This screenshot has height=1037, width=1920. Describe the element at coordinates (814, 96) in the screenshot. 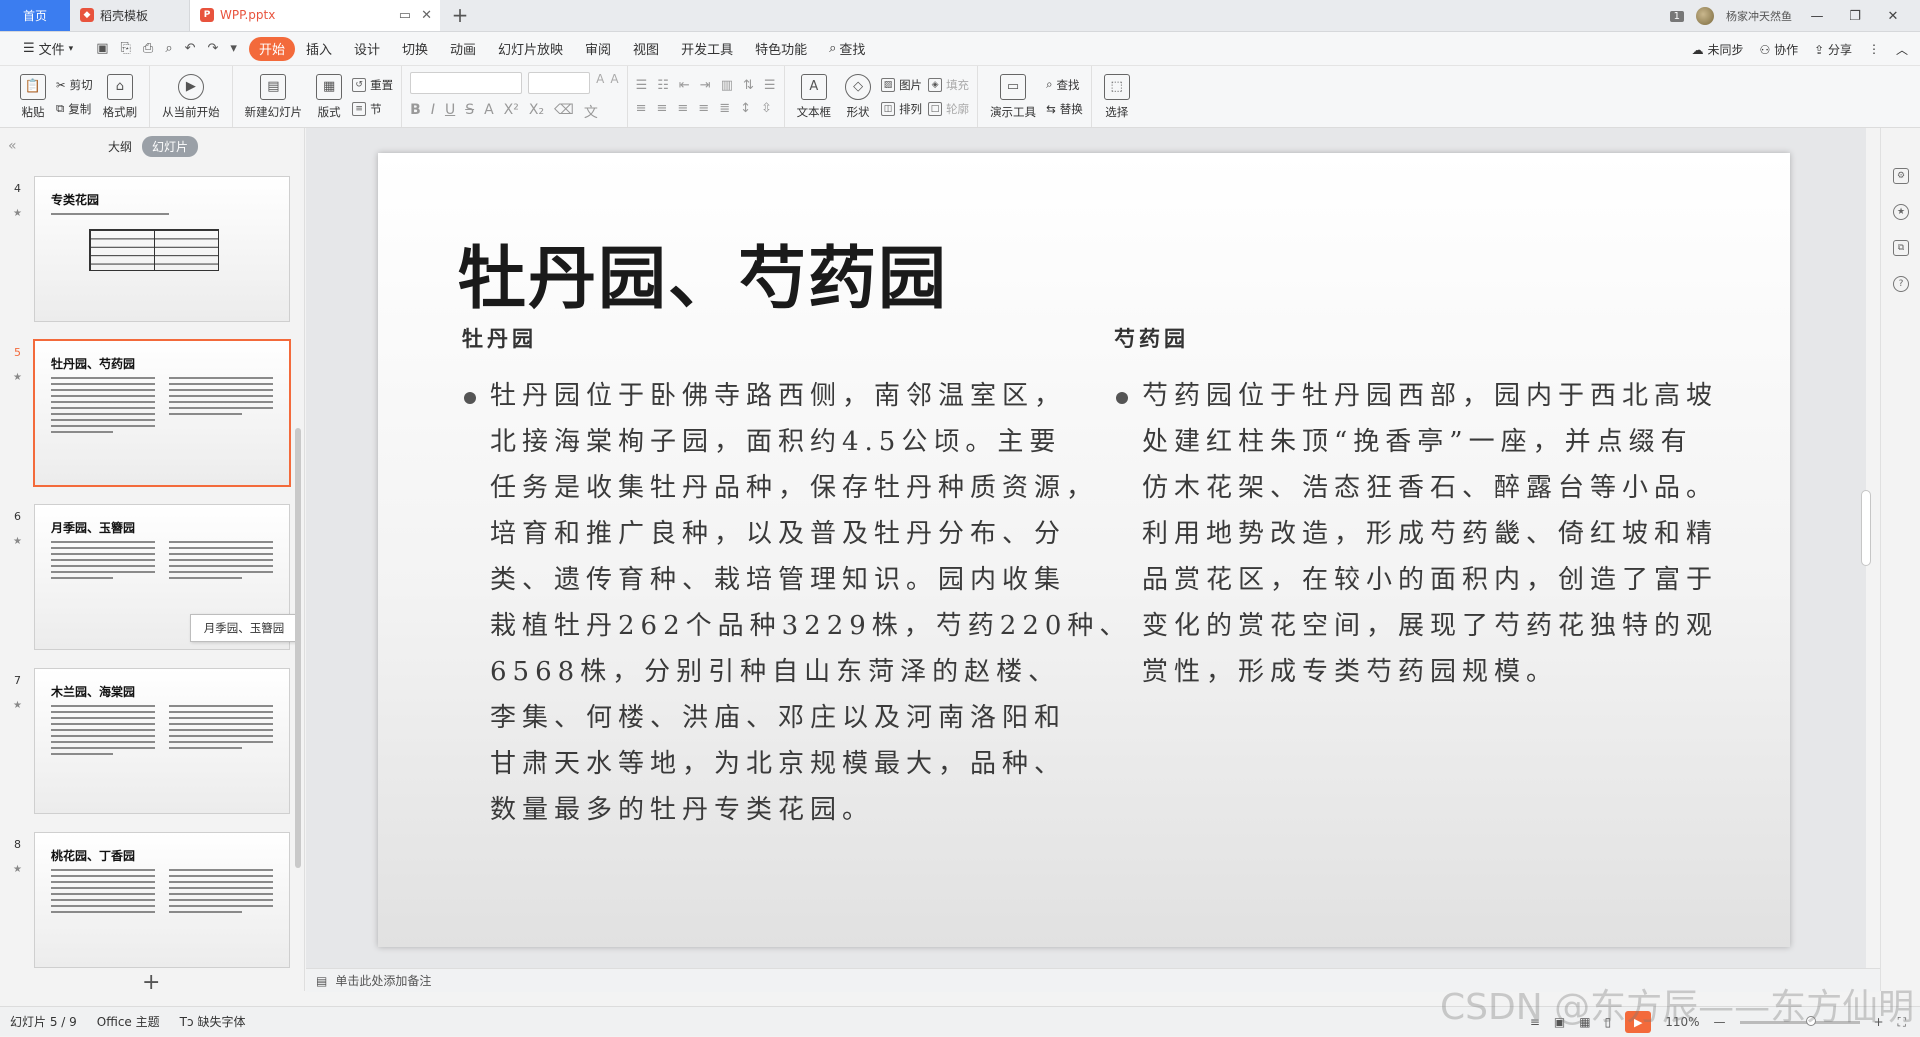

I see `textbox-button: A 文本框` at that location.